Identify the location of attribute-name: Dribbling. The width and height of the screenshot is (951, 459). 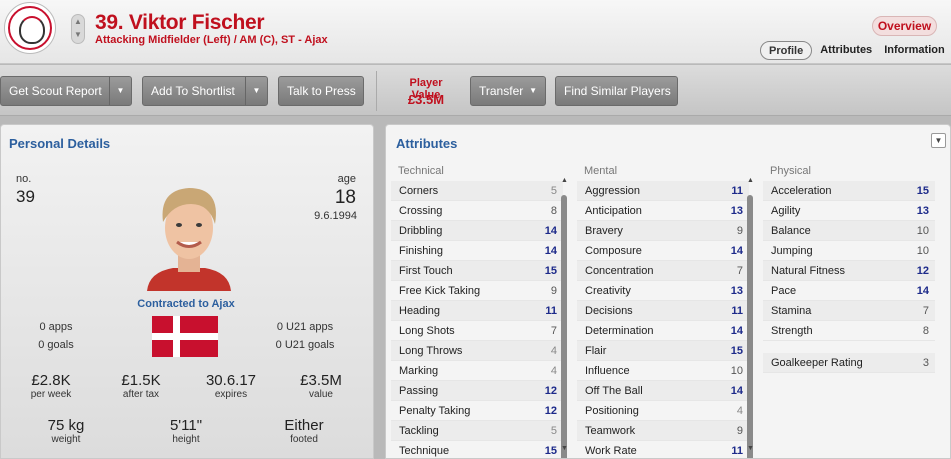
(421, 230).